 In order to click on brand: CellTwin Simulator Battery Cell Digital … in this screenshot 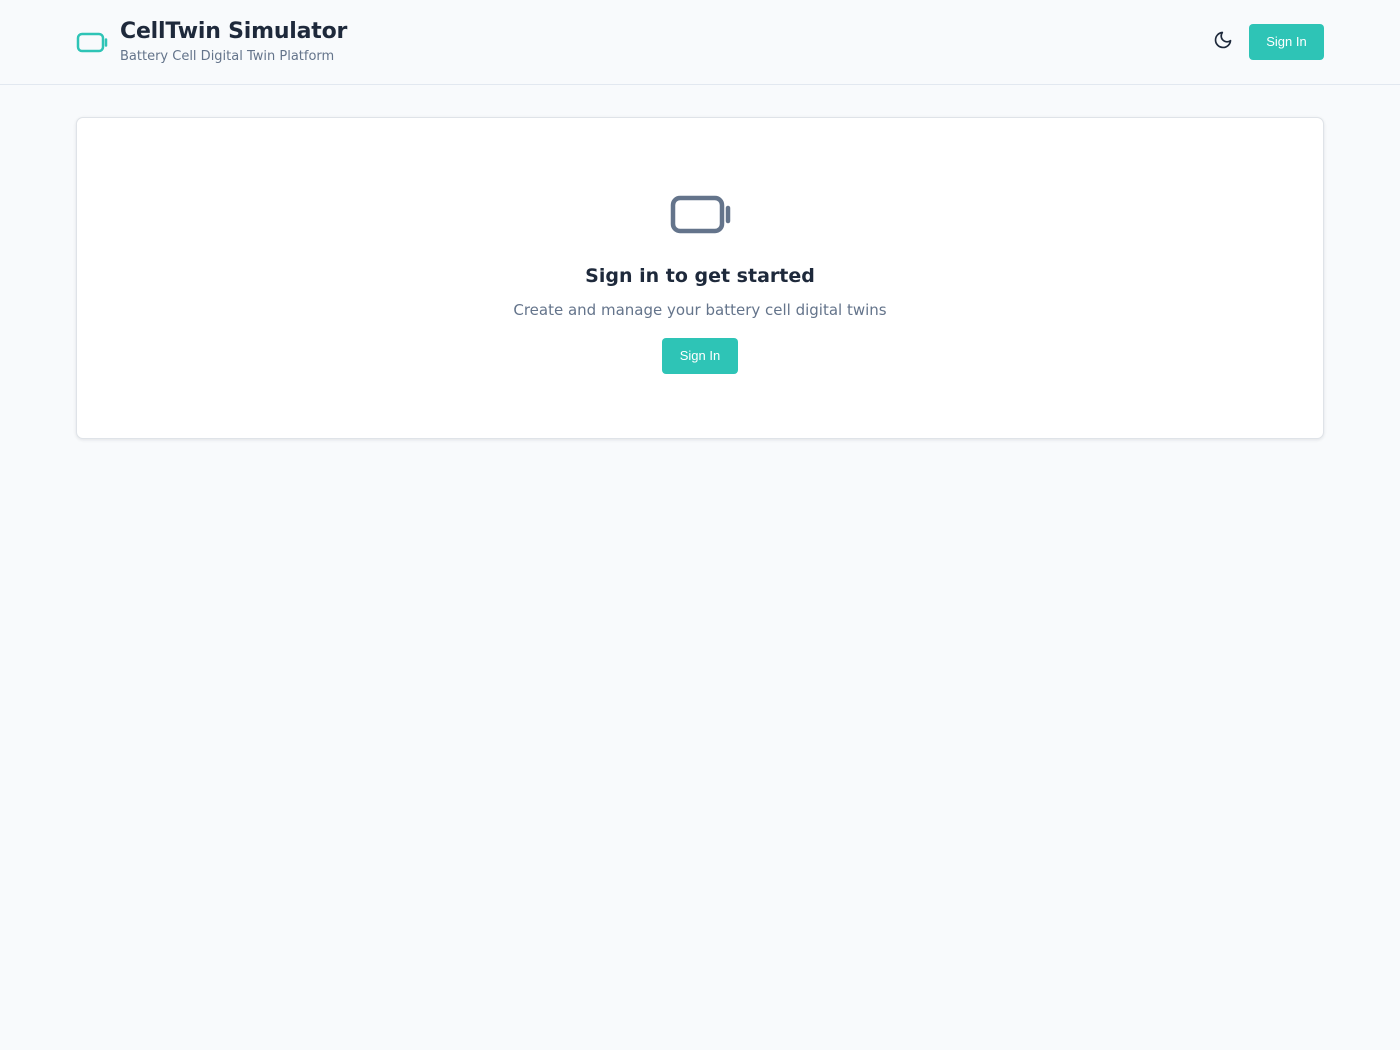, I will do `click(211, 42)`.